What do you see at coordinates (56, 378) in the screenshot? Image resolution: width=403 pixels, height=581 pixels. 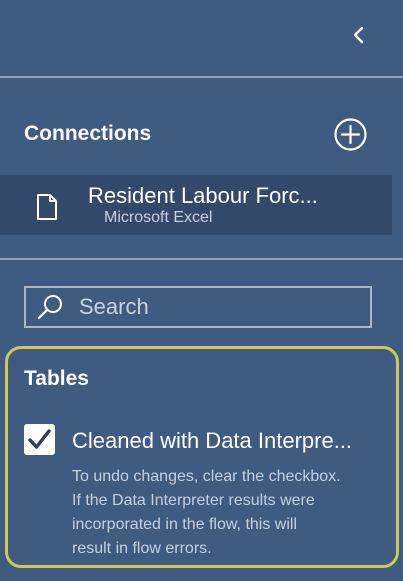 I see `tables-heading: Tables` at bounding box center [56, 378].